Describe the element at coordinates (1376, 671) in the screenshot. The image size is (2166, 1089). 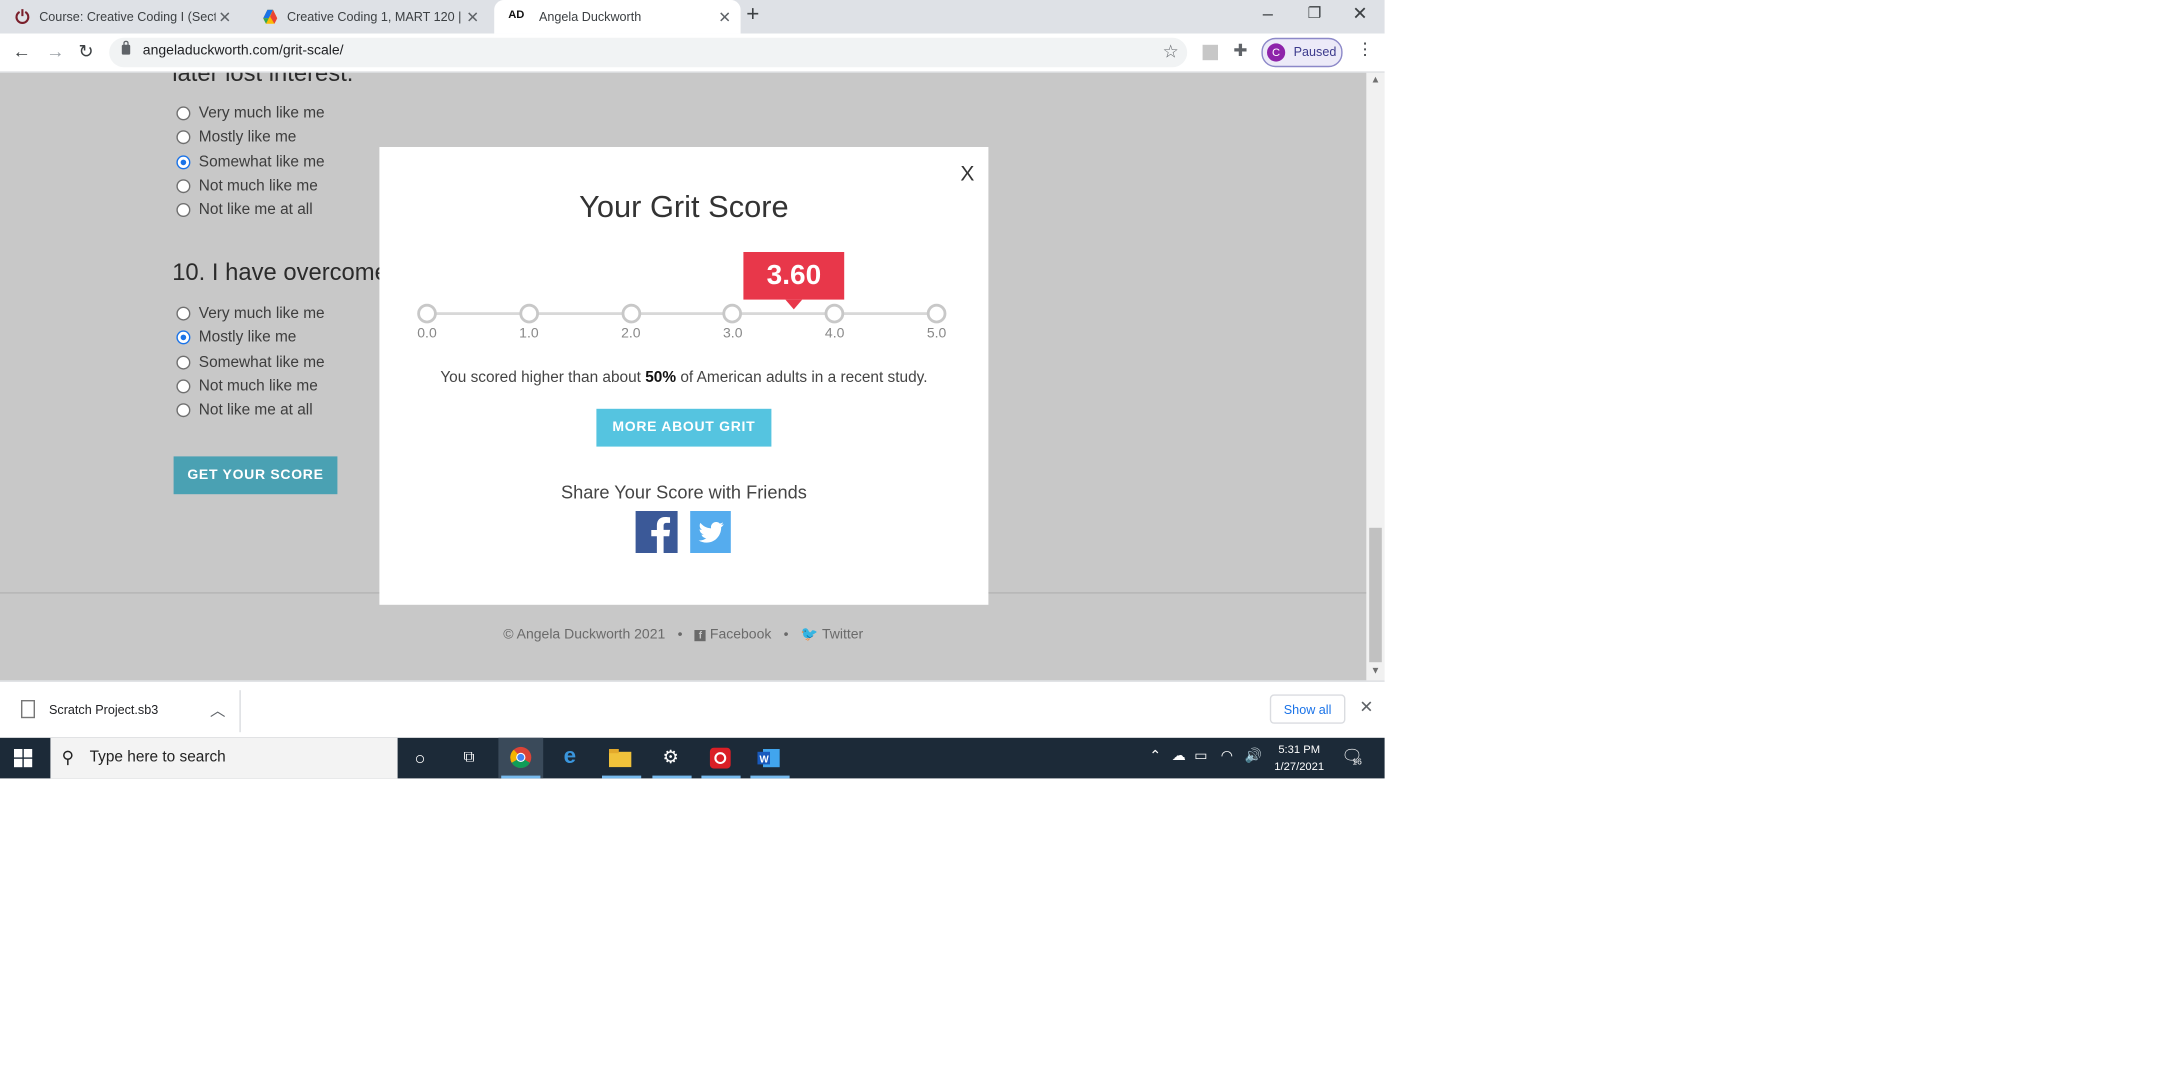
I see `scroll-down-arrow-icon: ▼` at that location.